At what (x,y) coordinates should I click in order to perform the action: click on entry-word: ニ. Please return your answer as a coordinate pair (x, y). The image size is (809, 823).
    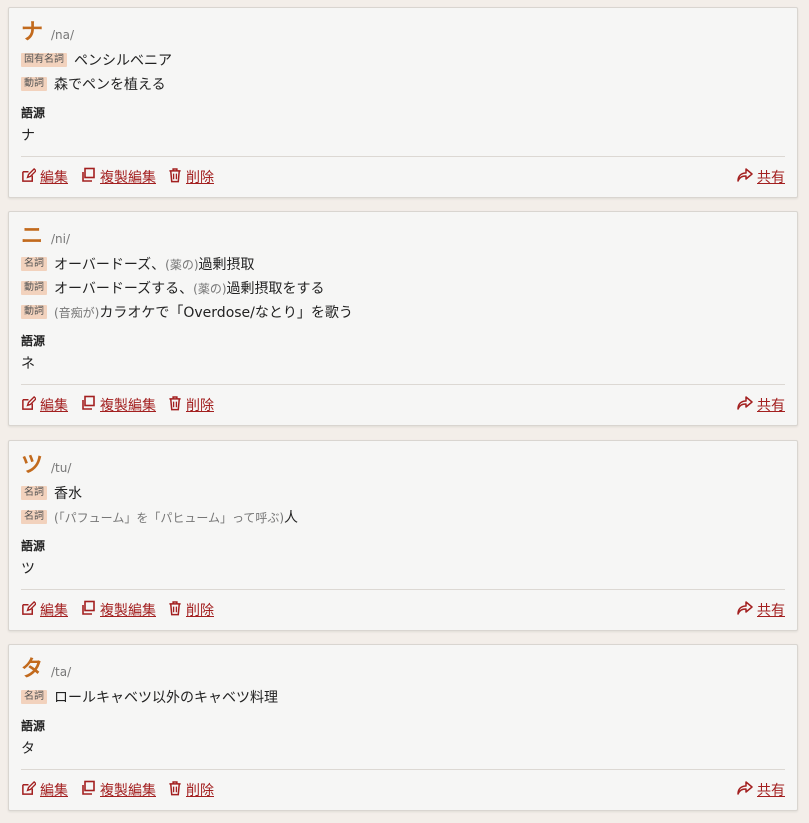
    Looking at the image, I should click on (32, 236).